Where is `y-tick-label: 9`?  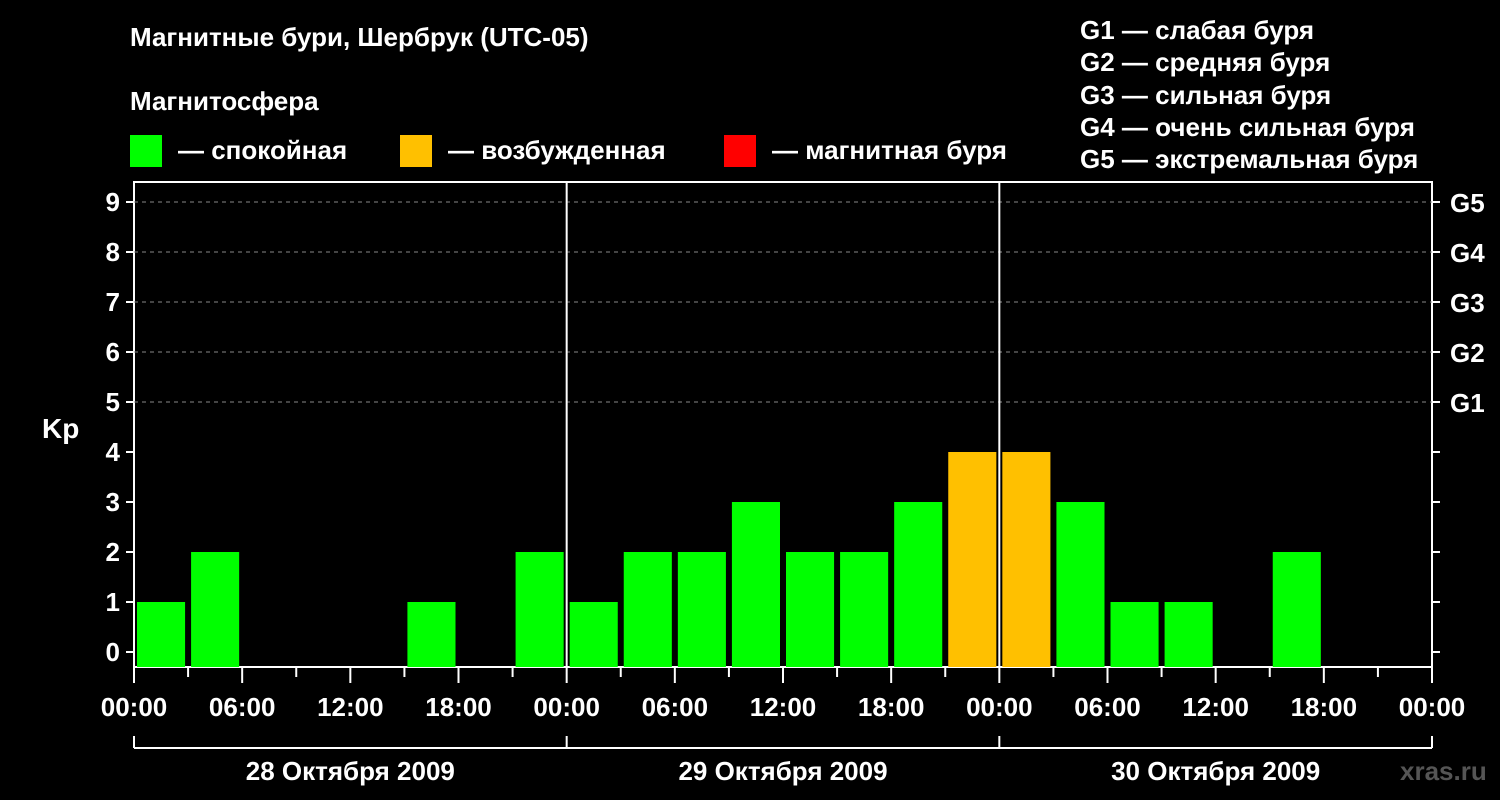
y-tick-label: 9 is located at coordinates (113, 202).